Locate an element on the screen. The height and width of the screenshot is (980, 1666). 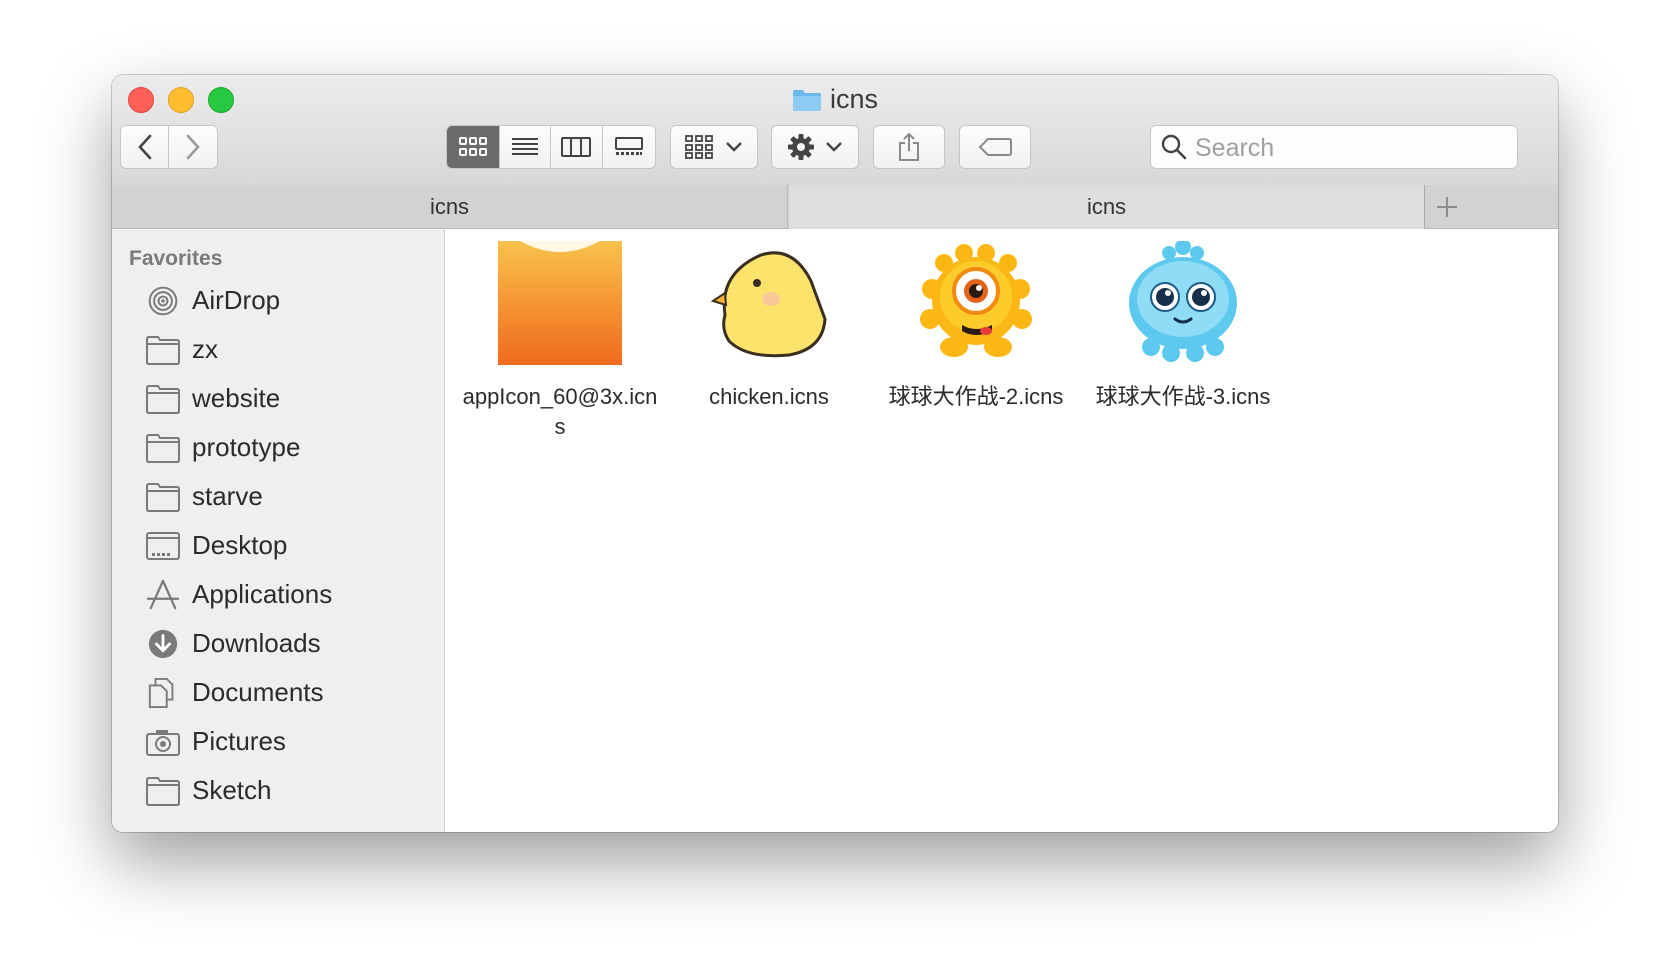
column-view-button is located at coordinates (577, 147).